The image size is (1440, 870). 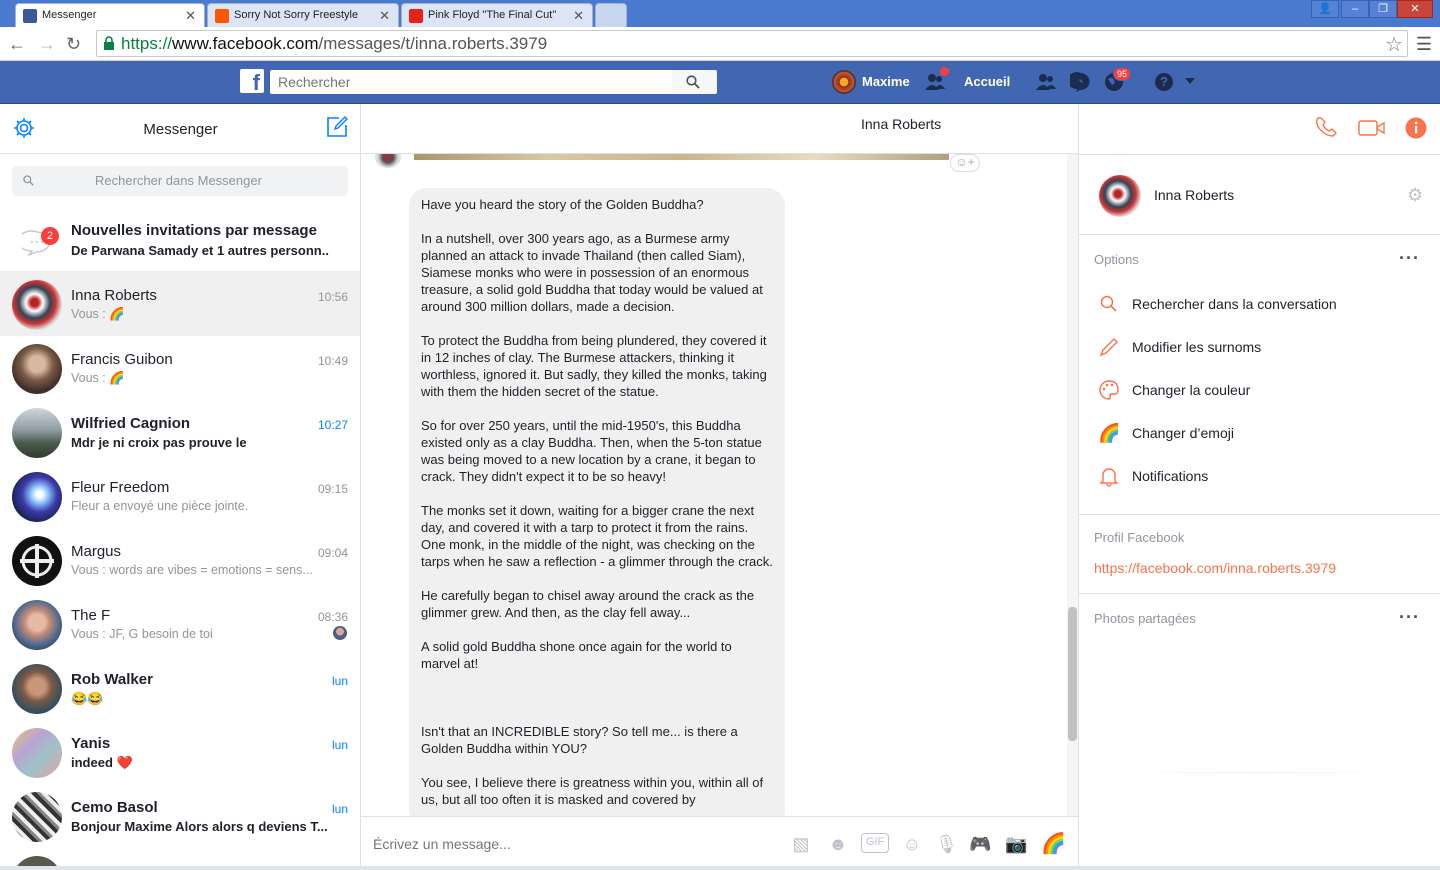 What do you see at coordinates (471, 82) in the screenshot?
I see `facebook-search-input` at bounding box center [471, 82].